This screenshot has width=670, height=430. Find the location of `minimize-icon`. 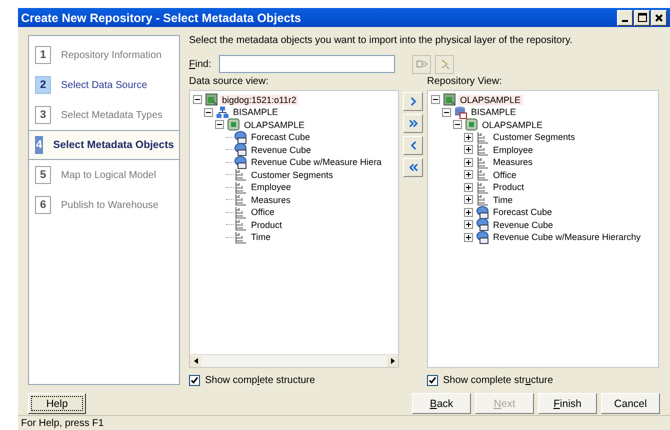

minimize-icon is located at coordinates (625, 21).